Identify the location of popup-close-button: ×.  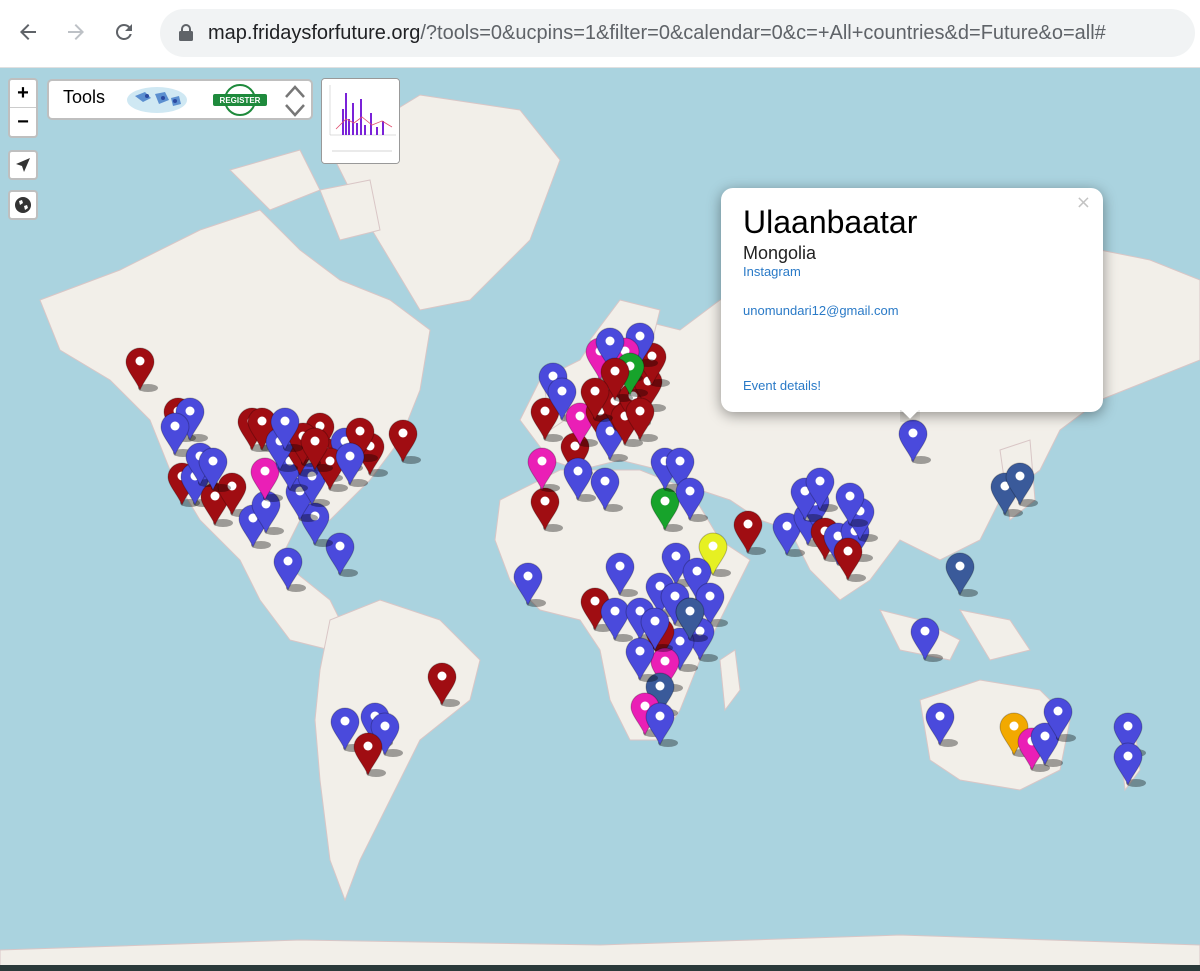
(1083, 202).